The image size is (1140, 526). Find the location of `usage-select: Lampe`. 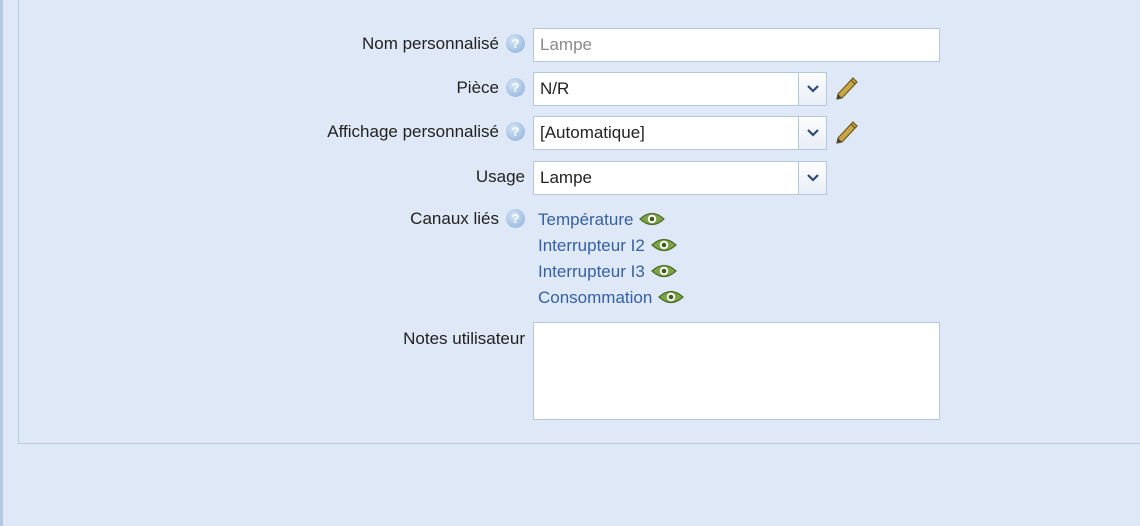

usage-select: Lampe is located at coordinates (680, 178).